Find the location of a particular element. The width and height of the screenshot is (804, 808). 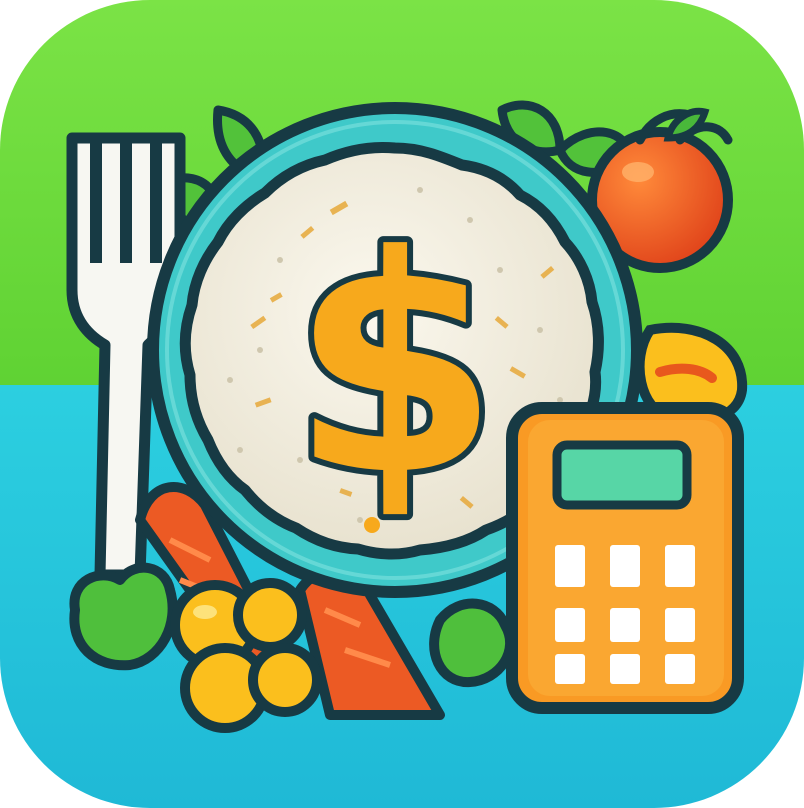

calculator-icon is located at coordinates (625, 558).